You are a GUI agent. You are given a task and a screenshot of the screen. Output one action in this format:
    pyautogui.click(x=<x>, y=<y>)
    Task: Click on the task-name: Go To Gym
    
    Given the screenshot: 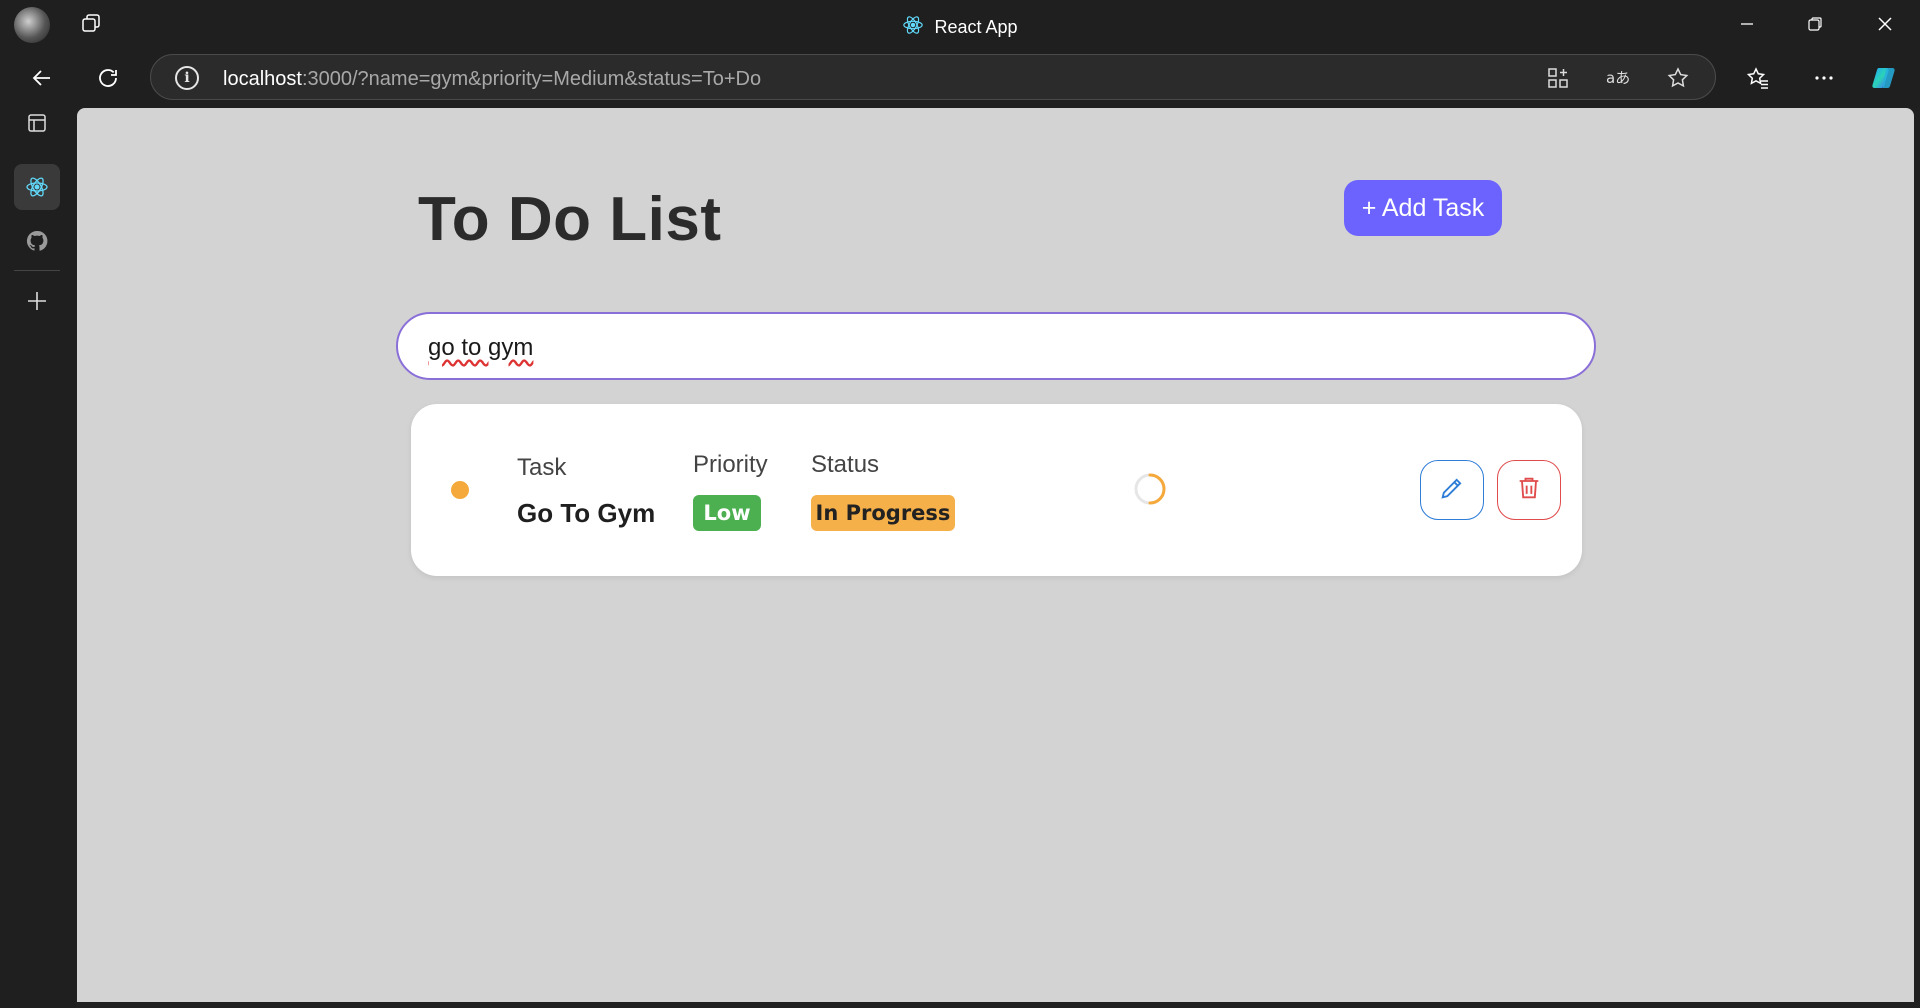 What is the action you would take?
    pyautogui.click(x=586, y=513)
    